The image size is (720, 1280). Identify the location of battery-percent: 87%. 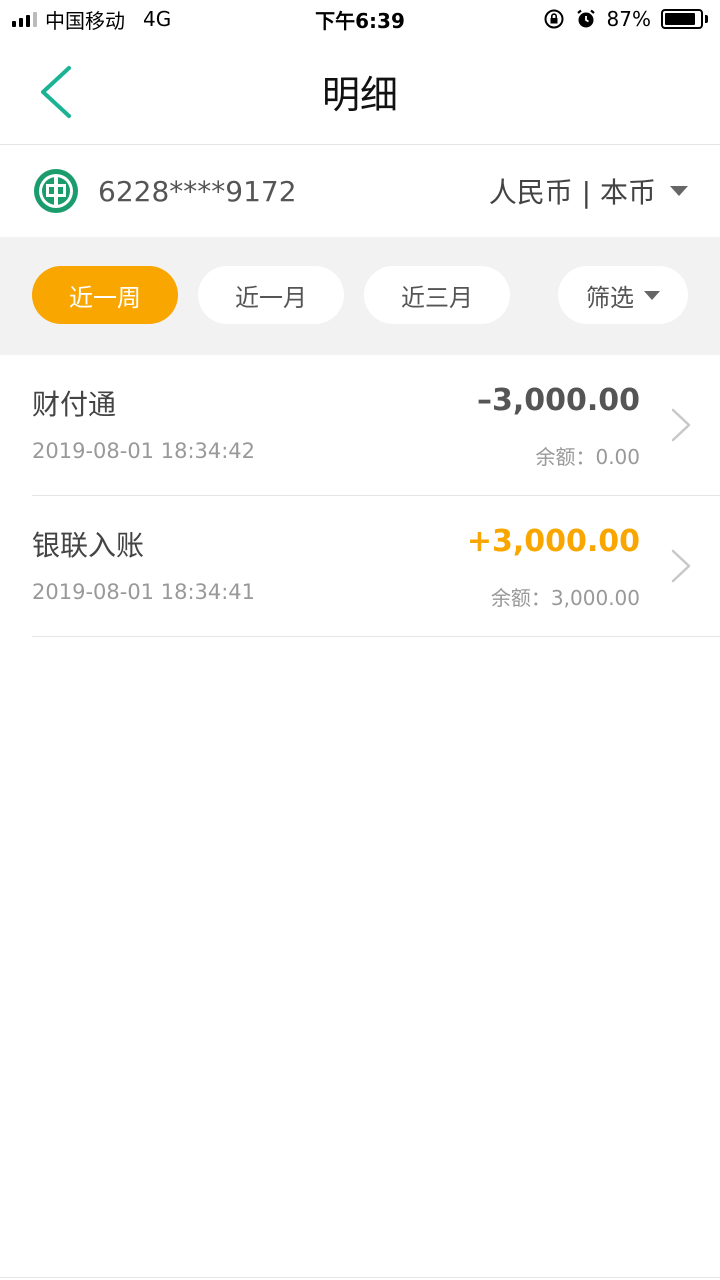
(628, 19).